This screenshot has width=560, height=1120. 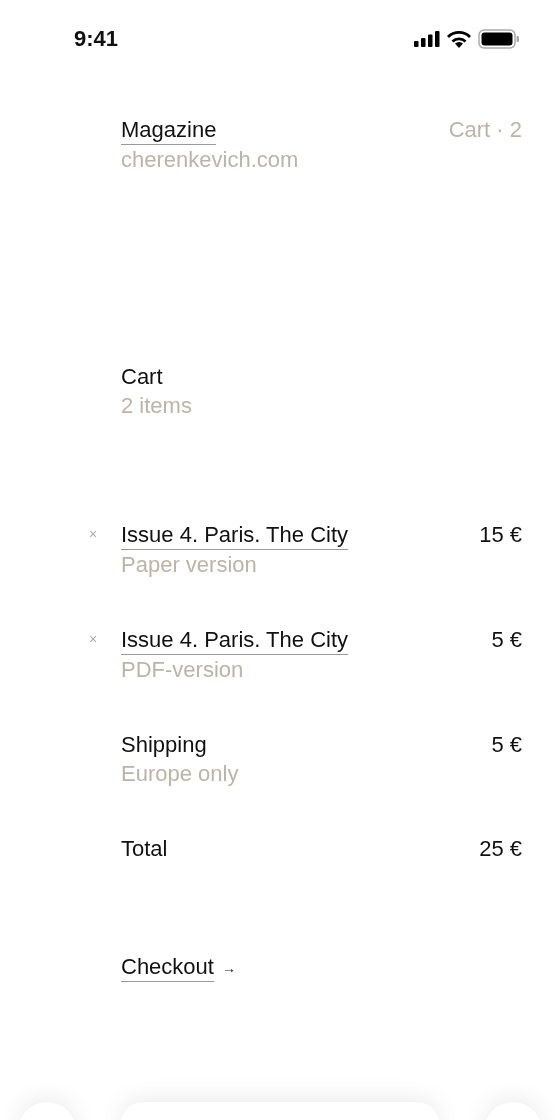 I want to click on magazine-link: Magazine, so click(x=169, y=130).